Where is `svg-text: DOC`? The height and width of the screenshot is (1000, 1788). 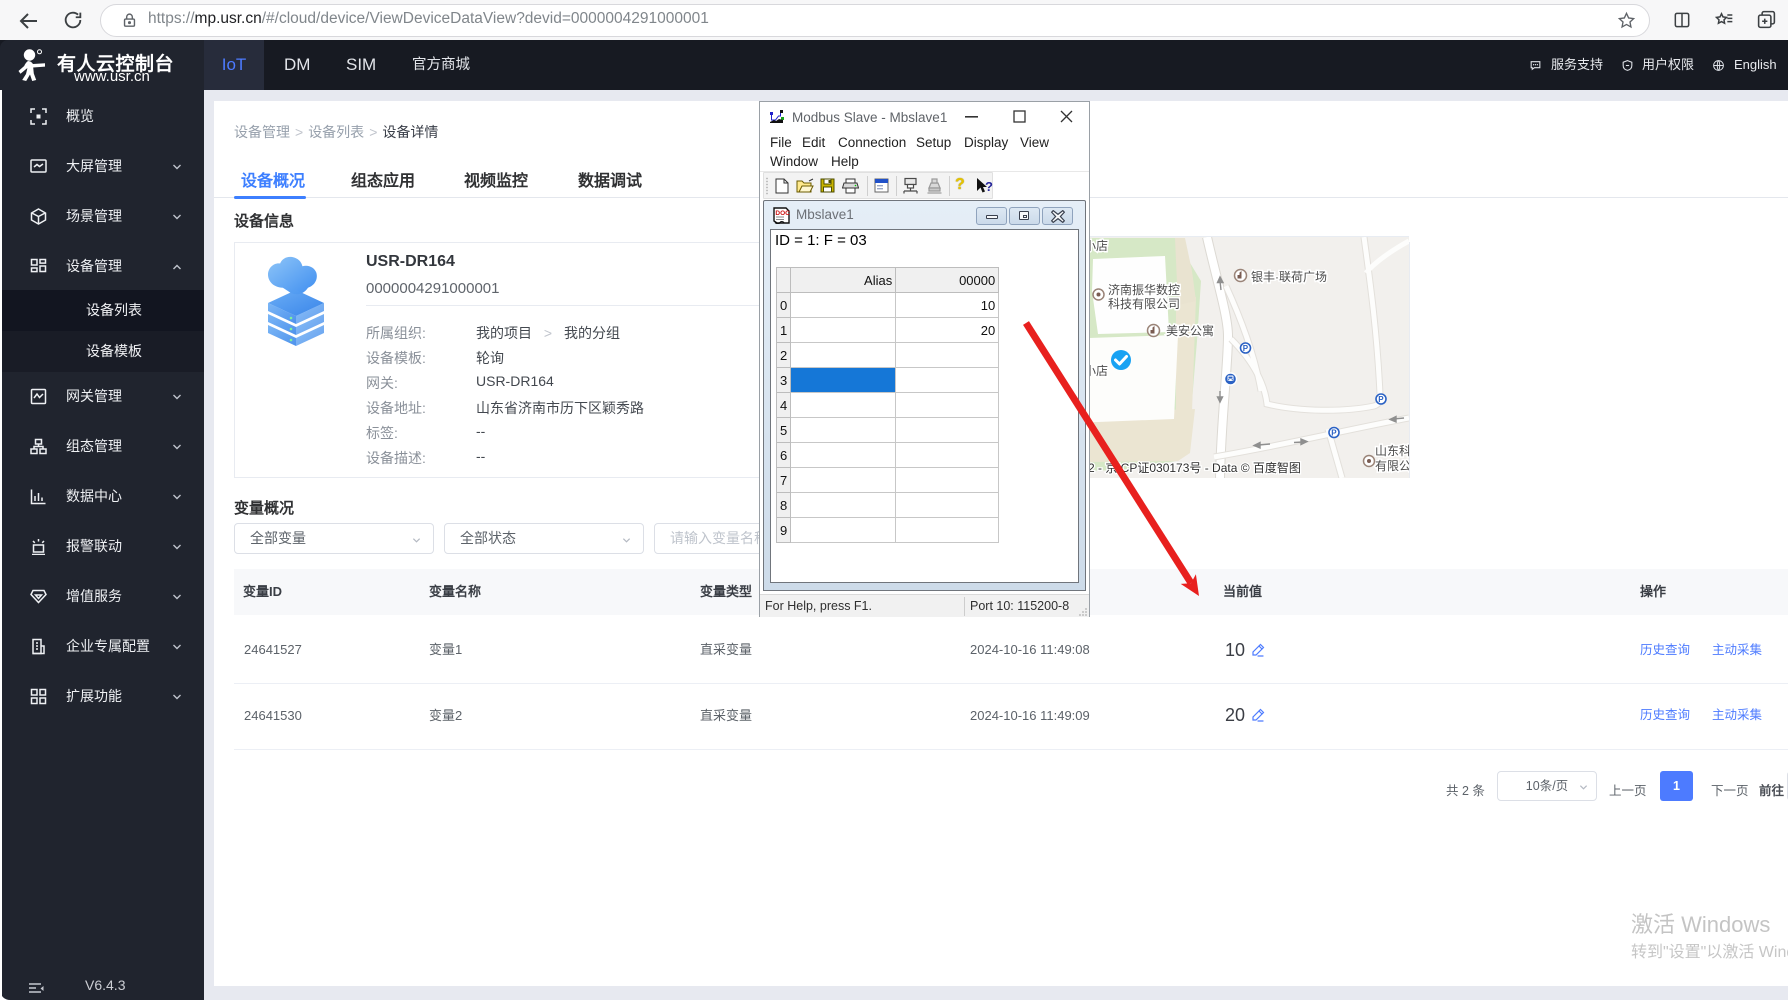 svg-text: DOC is located at coordinates (782, 213).